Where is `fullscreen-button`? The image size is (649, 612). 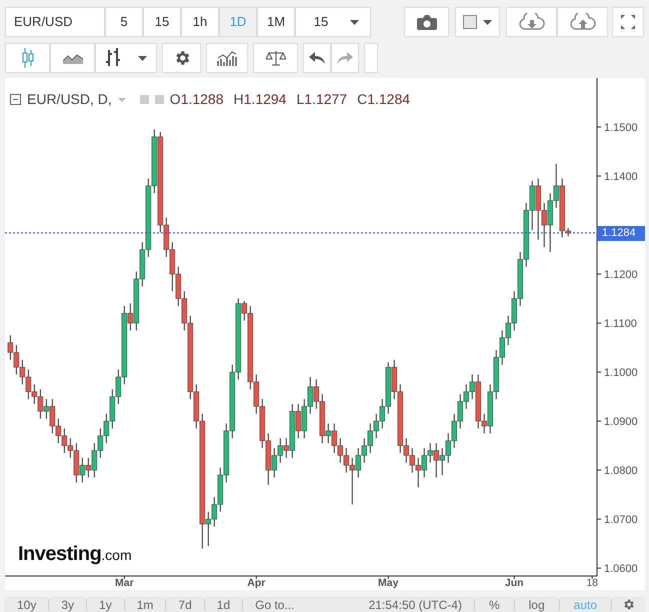
fullscreen-button is located at coordinates (628, 22).